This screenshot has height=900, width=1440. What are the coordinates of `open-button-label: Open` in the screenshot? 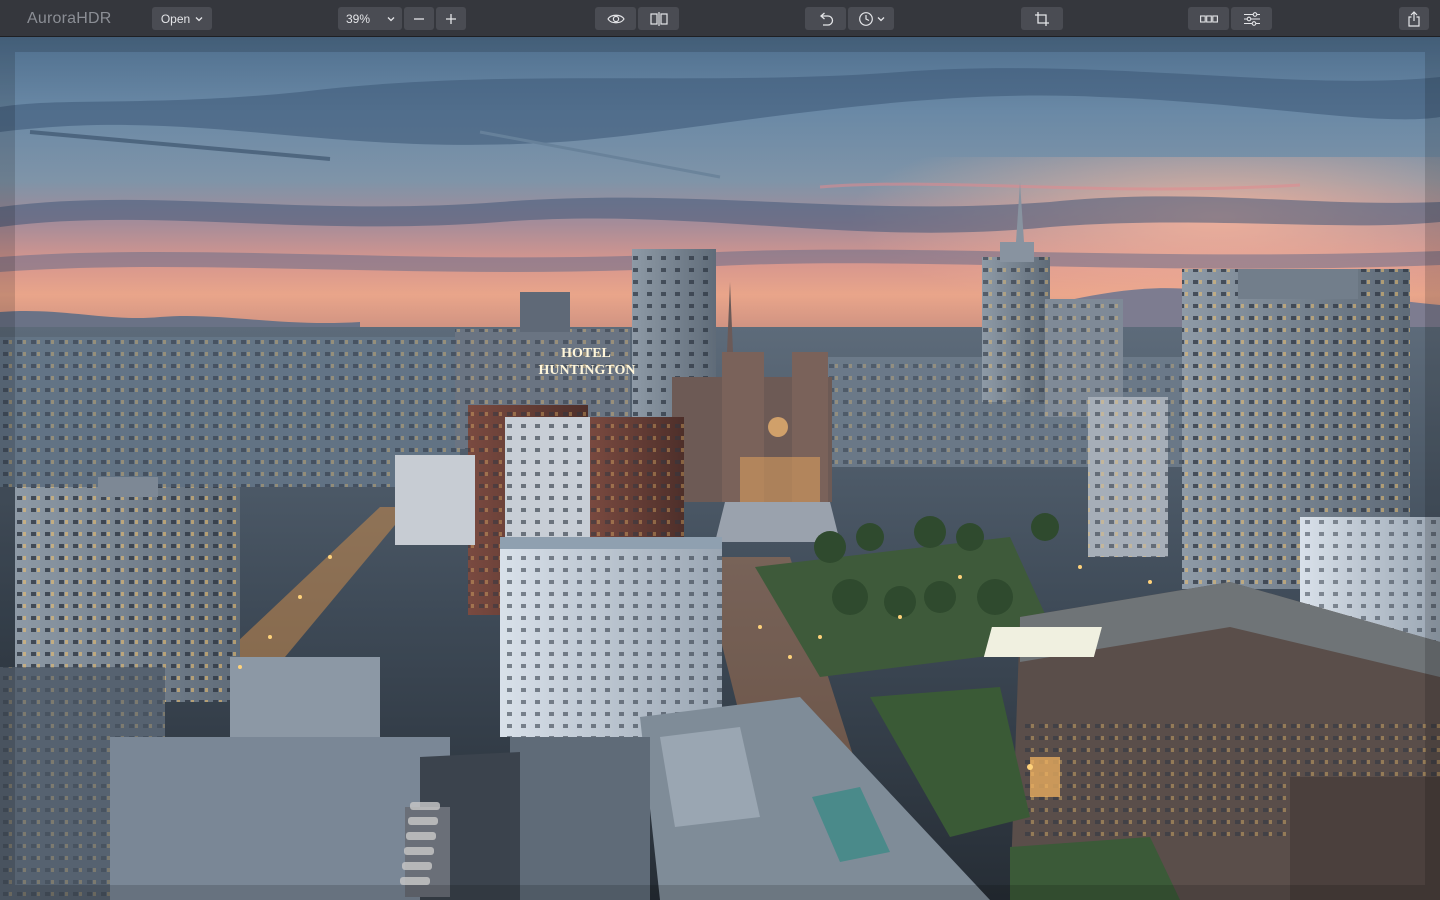 It's located at (175, 18).